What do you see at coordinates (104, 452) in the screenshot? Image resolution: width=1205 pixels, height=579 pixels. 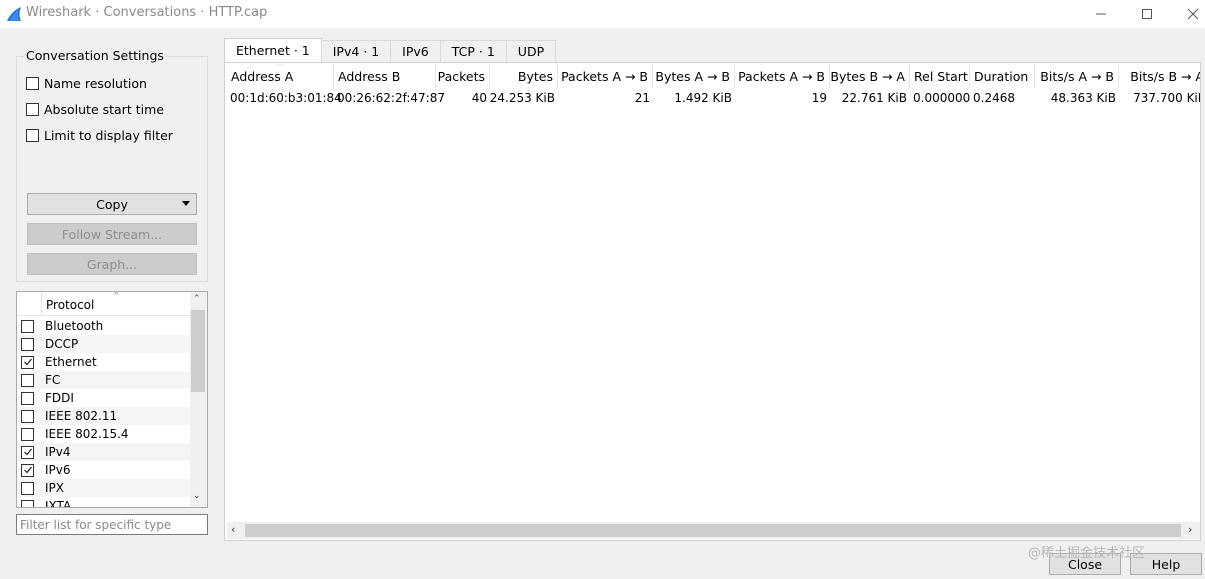 I see `list-item: IPv4` at bounding box center [104, 452].